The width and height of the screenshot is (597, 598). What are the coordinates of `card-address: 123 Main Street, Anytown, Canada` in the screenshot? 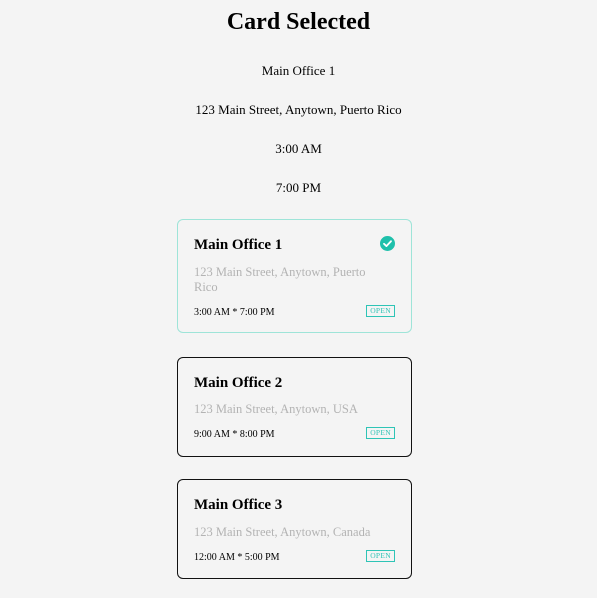 It's located at (282, 532).